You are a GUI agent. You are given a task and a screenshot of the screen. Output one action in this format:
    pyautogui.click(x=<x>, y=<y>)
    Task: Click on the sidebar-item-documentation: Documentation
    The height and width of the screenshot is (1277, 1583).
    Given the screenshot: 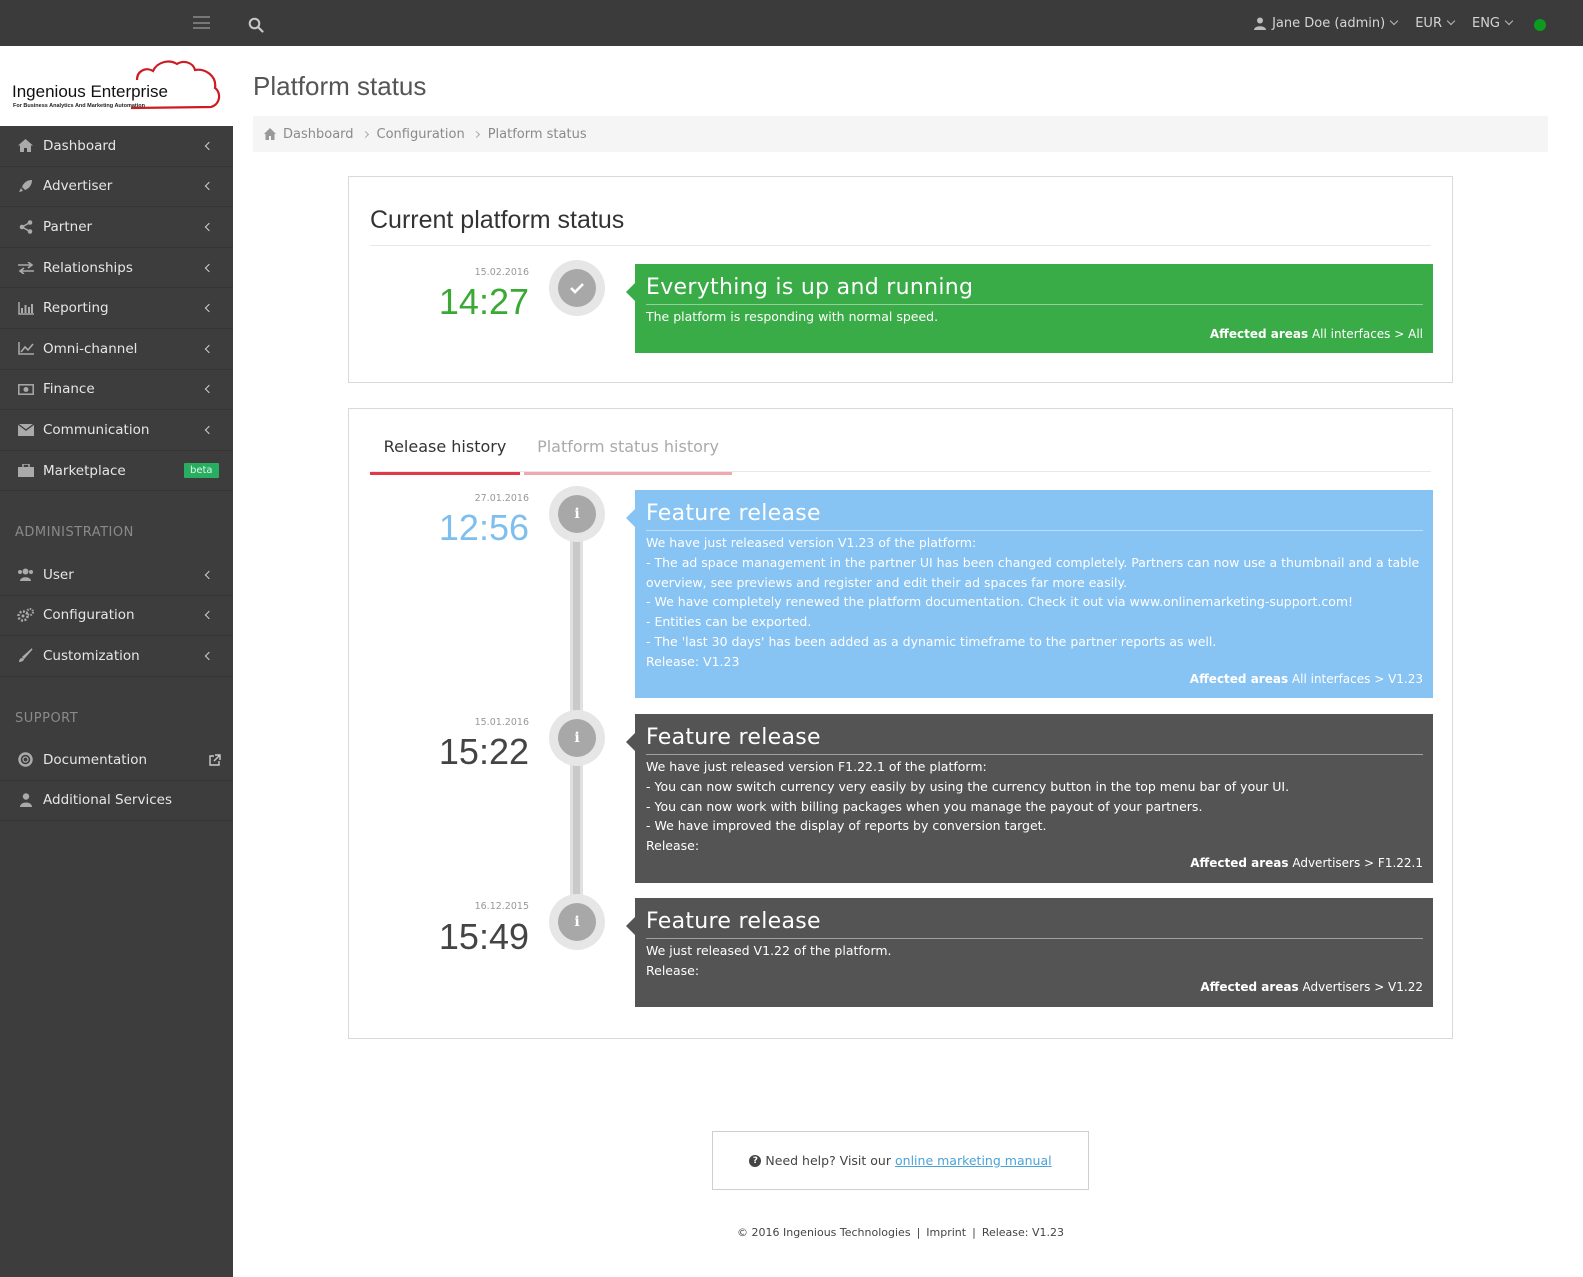 What is the action you would take?
    pyautogui.click(x=116, y=760)
    